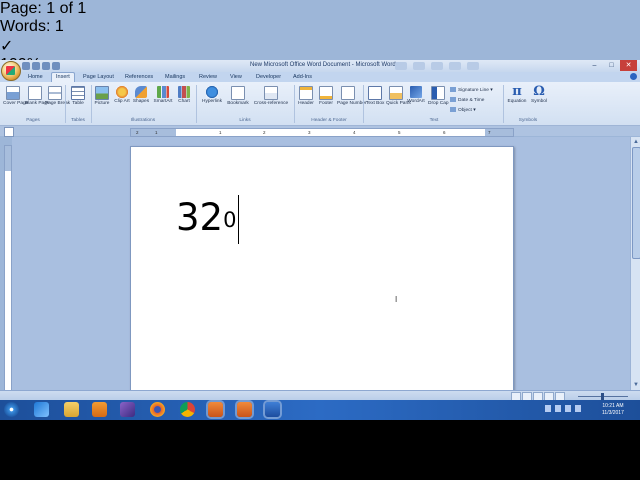 This screenshot has width=640, height=480. What do you see at coordinates (102, 96) in the screenshot?
I see `picture-button: Picture` at bounding box center [102, 96].